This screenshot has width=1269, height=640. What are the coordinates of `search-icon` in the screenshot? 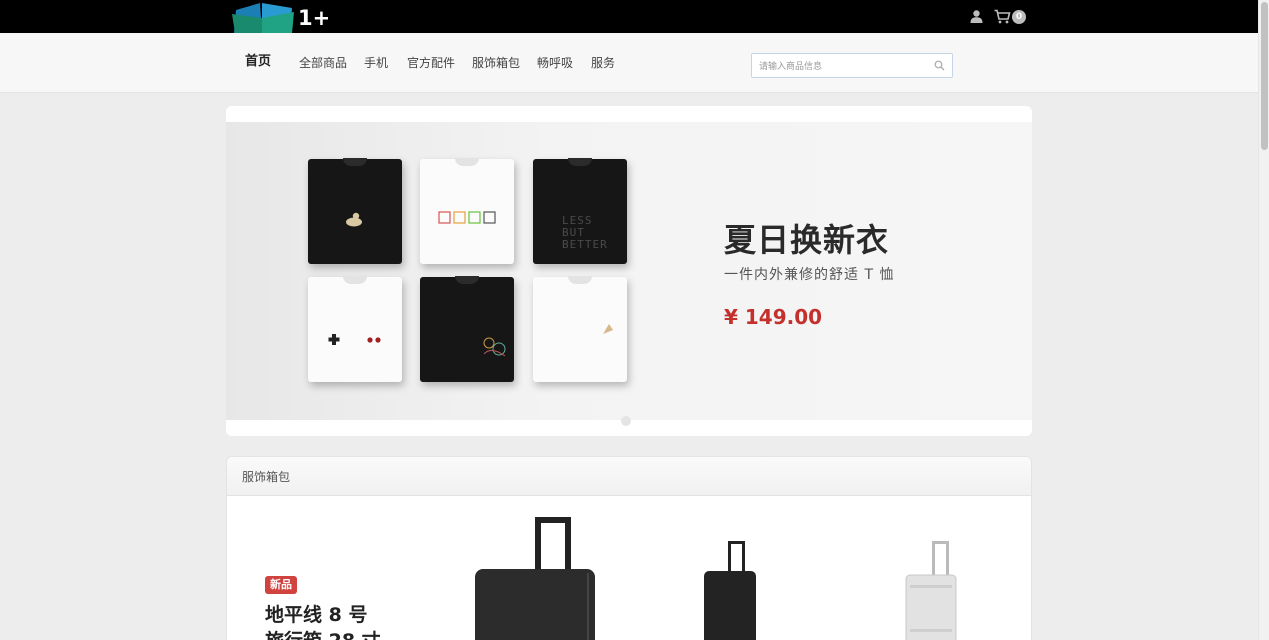 It's located at (939, 65).